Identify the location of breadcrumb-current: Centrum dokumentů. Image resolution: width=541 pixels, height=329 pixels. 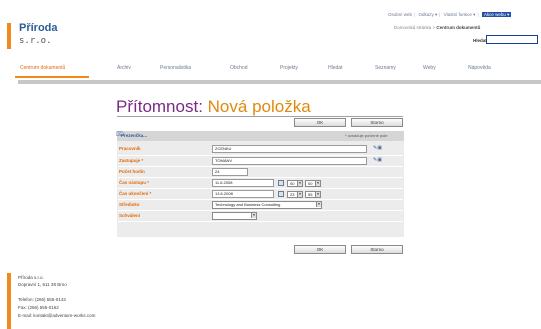
(458, 27).